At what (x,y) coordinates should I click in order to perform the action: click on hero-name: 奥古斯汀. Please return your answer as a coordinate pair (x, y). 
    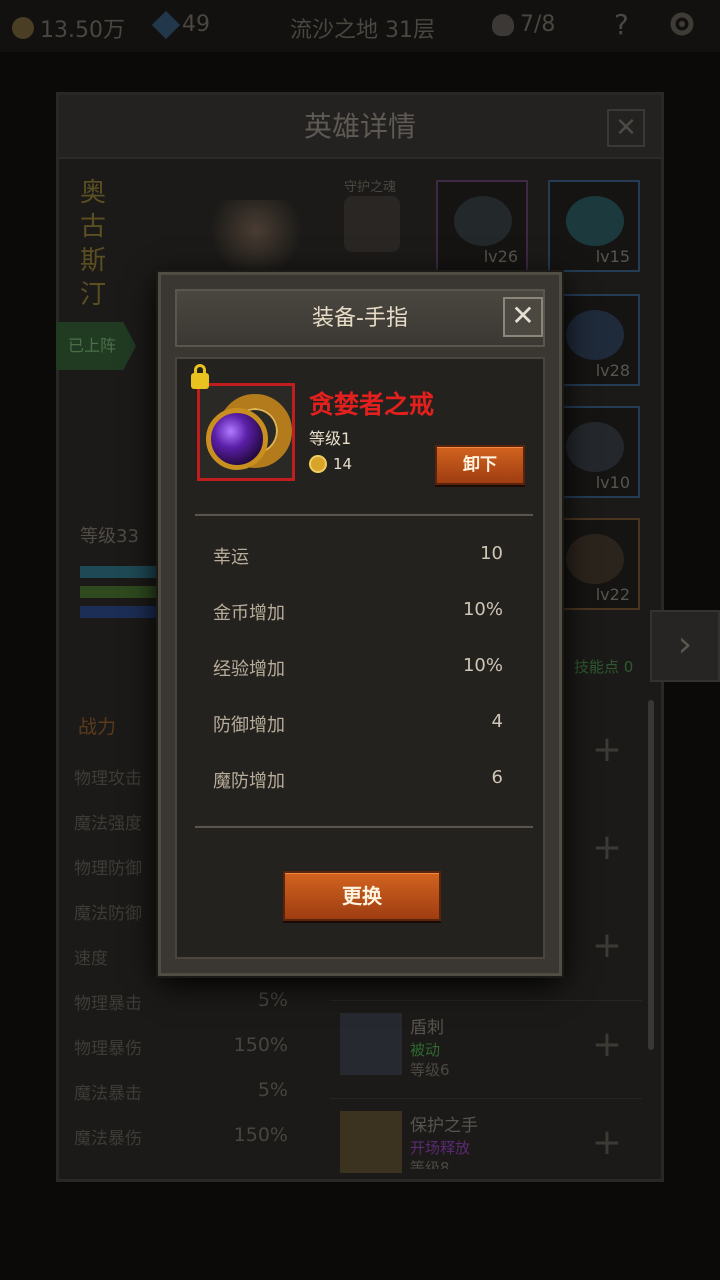
    Looking at the image, I should click on (93, 244).